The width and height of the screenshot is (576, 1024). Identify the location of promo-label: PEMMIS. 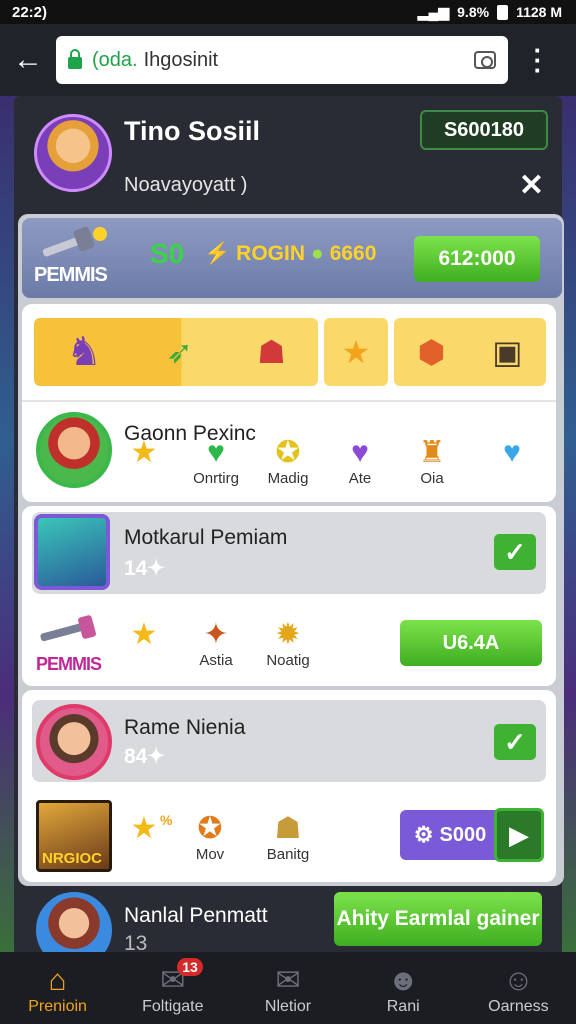
(71, 275).